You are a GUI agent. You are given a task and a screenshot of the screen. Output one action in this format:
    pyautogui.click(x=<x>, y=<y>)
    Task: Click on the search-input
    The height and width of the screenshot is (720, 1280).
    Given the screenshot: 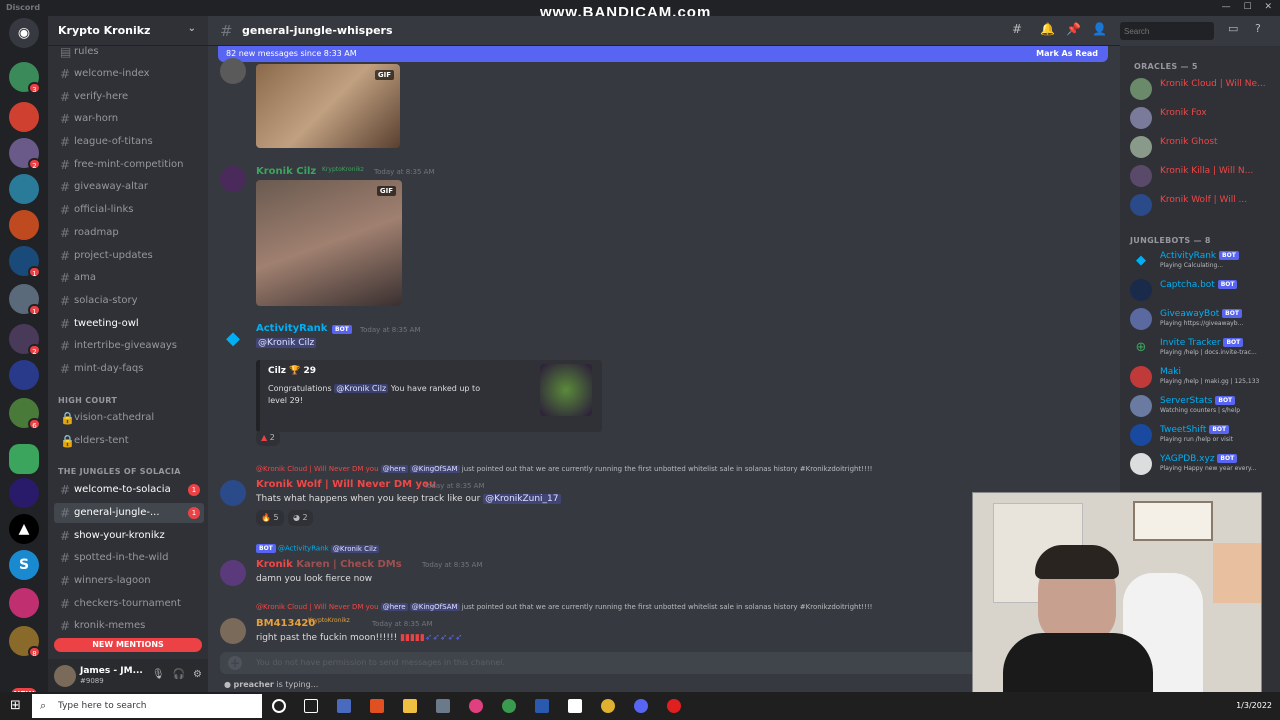 What is the action you would take?
    pyautogui.click(x=1167, y=31)
    